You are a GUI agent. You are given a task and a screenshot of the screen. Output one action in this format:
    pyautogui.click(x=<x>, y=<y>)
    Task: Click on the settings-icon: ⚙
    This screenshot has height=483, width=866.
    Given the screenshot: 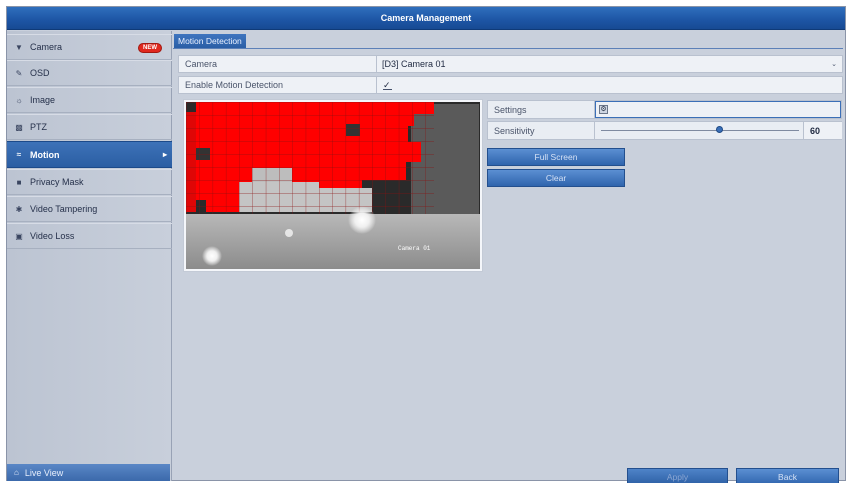 What is the action you would take?
    pyautogui.click(x=603, y=109)
    